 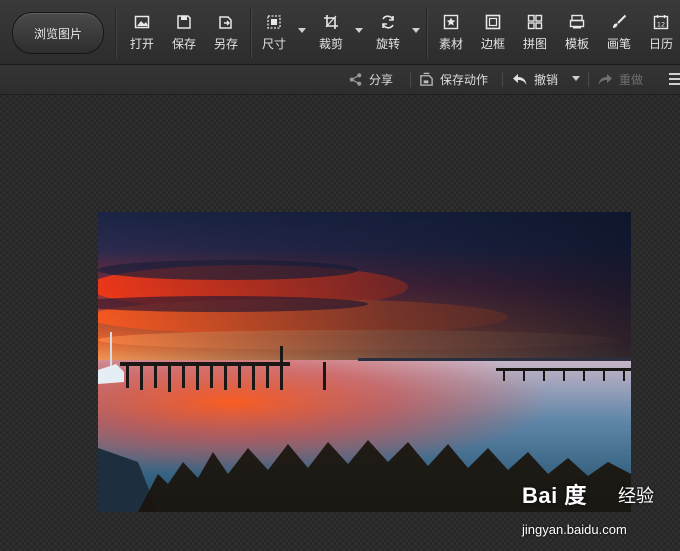 What do you see at coordinates (340, 80) in the screenshot?
I see `secondary-toolbar: 分享 保存动作 撤销 重做` at bounding box center [340, 80].